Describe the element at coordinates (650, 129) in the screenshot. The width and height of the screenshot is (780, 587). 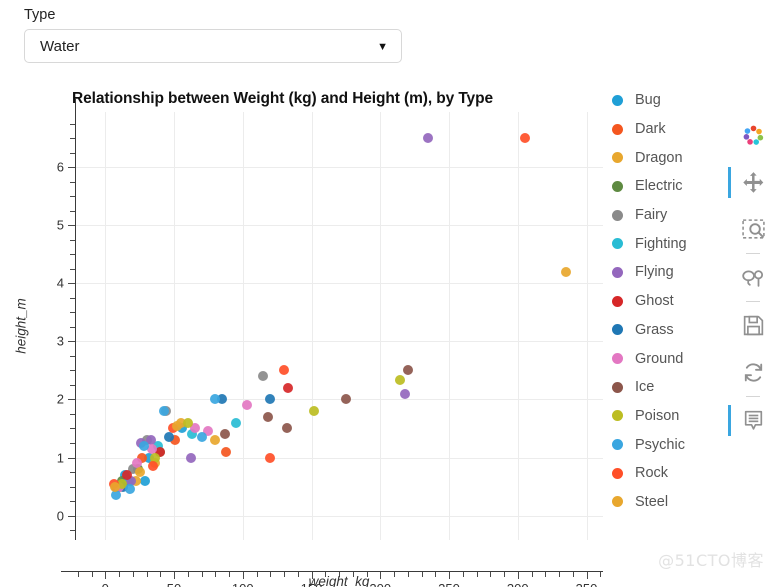
I see `legend-item-label: Dark` at that location.